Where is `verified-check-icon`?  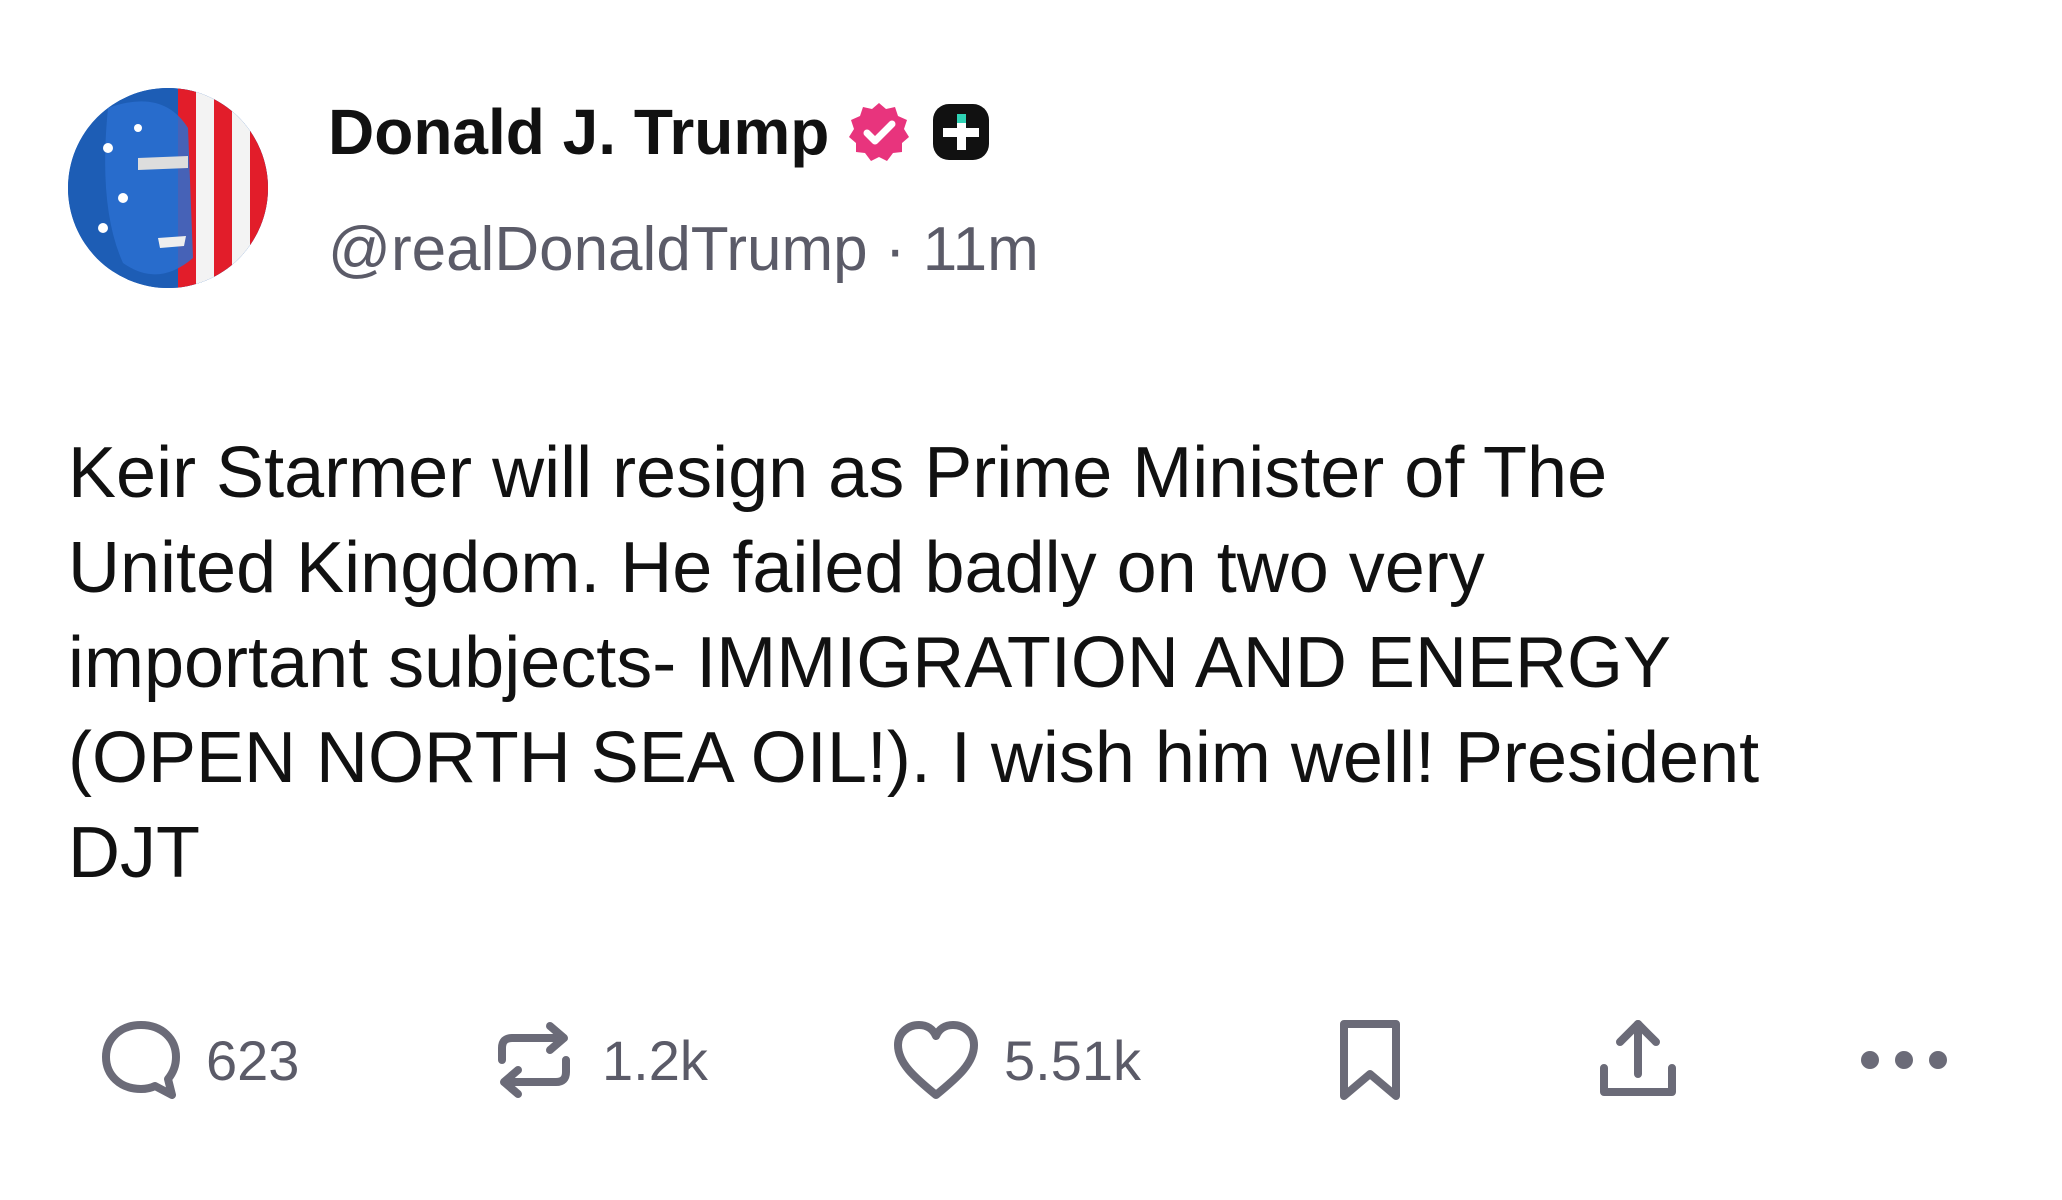
verified-check-icon is located at coordinates (879, 132).